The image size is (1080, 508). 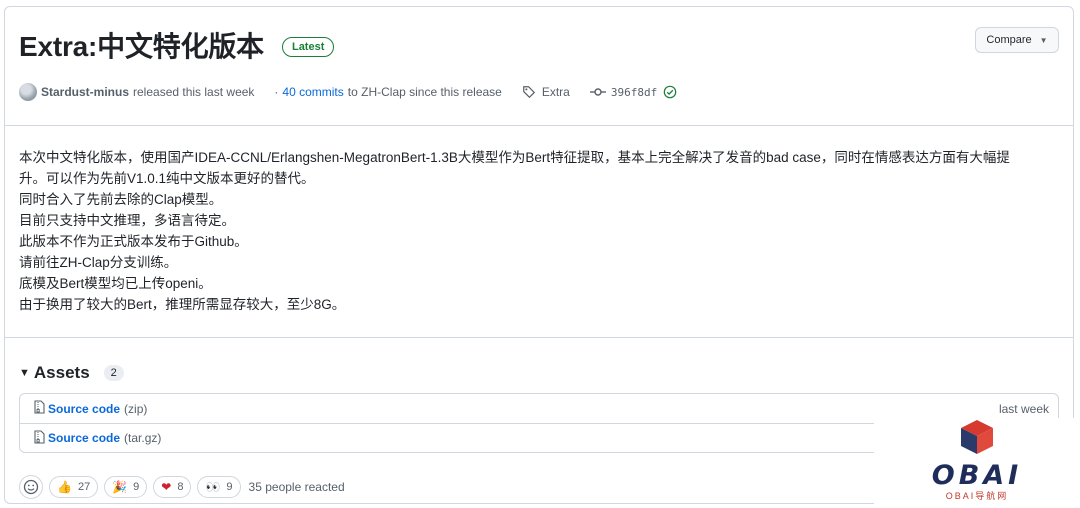 I want to click on compare-button: Compare ▼, so click(x=1017, y=40).